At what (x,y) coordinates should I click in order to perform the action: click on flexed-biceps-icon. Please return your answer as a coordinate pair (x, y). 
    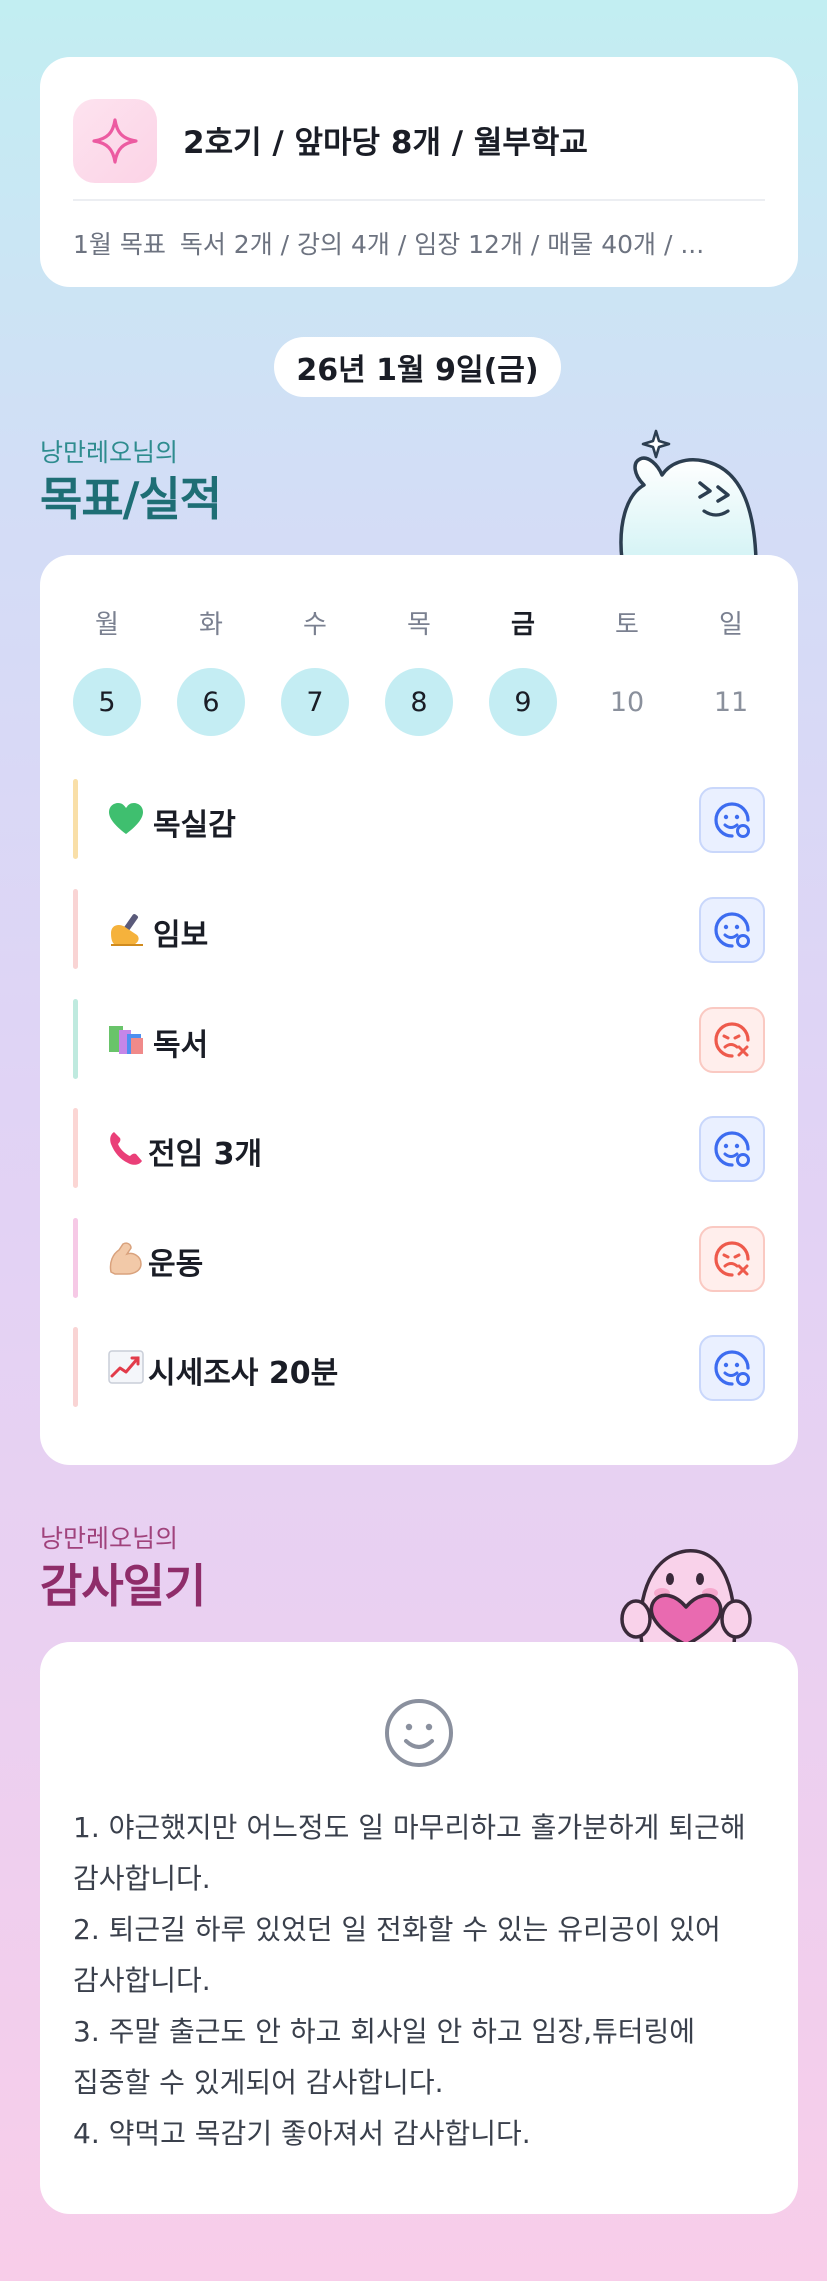
    Looking at the image, I should click on (126, 1258).